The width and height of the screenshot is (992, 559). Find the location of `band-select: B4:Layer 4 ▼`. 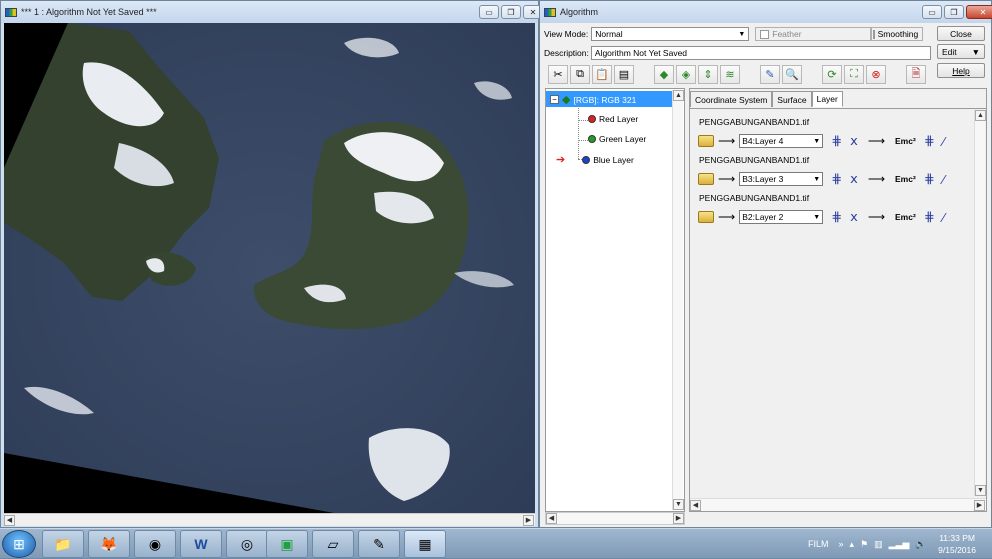

band-select: B4:Layer 4 ▼ is located at coordinates (781, 141).